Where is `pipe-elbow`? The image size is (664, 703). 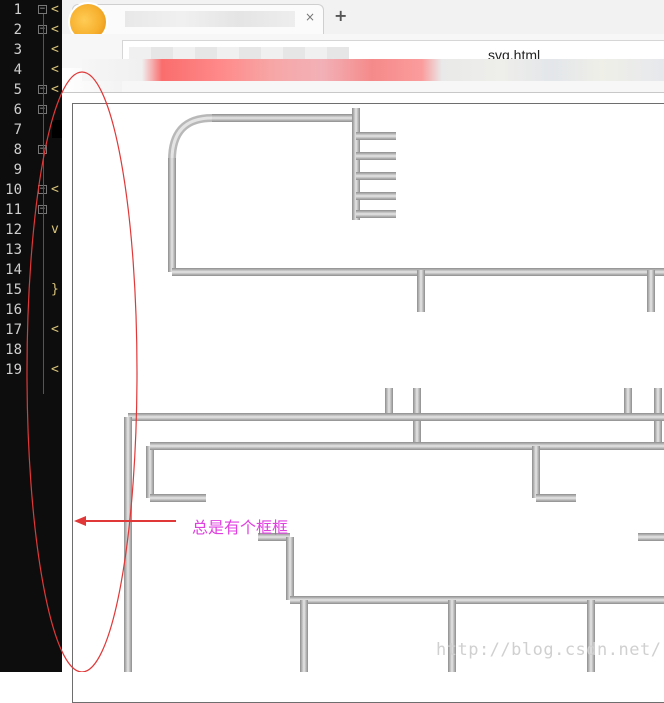 pipe-elbow is located at coordinates (190, 137).